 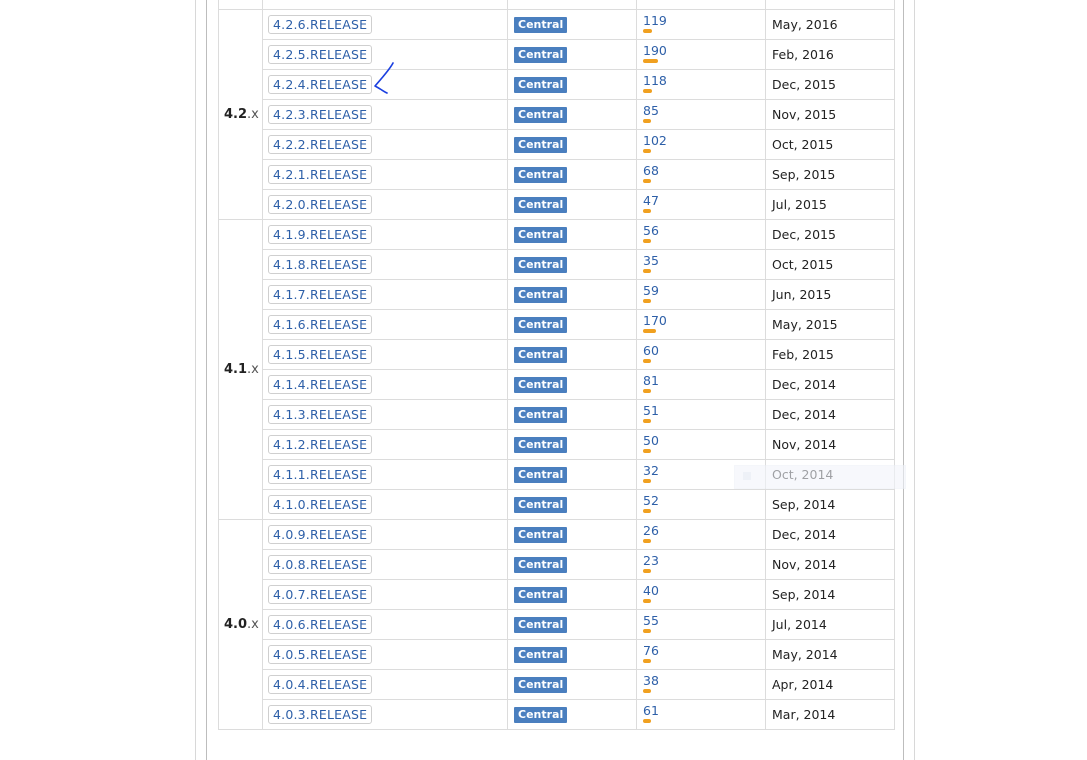 What do you see at coordinates (704, 50) in the screenshot?
I see `usages-link: 190` at bounding box center [704, 50].